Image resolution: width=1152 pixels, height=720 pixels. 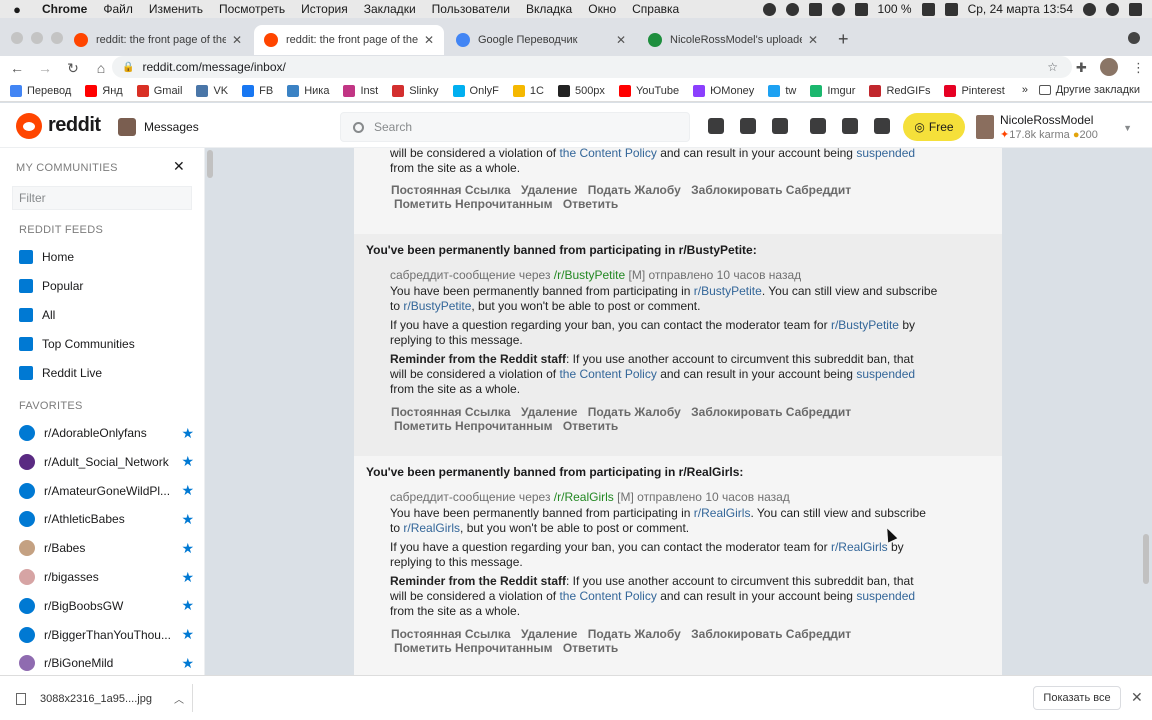 What do you see at coordinates (792, 9) in the screenshot?
I see `time-machine-icon` at bounding box center [792, 9].